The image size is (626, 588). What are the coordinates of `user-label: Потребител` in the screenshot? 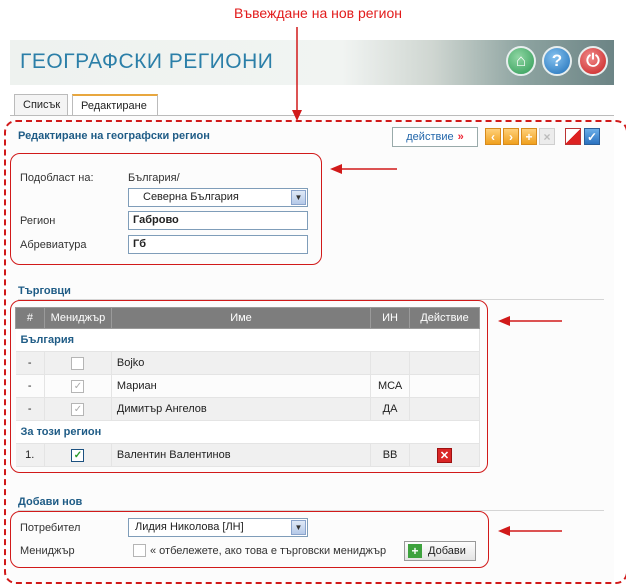 It's located at (50, 528).